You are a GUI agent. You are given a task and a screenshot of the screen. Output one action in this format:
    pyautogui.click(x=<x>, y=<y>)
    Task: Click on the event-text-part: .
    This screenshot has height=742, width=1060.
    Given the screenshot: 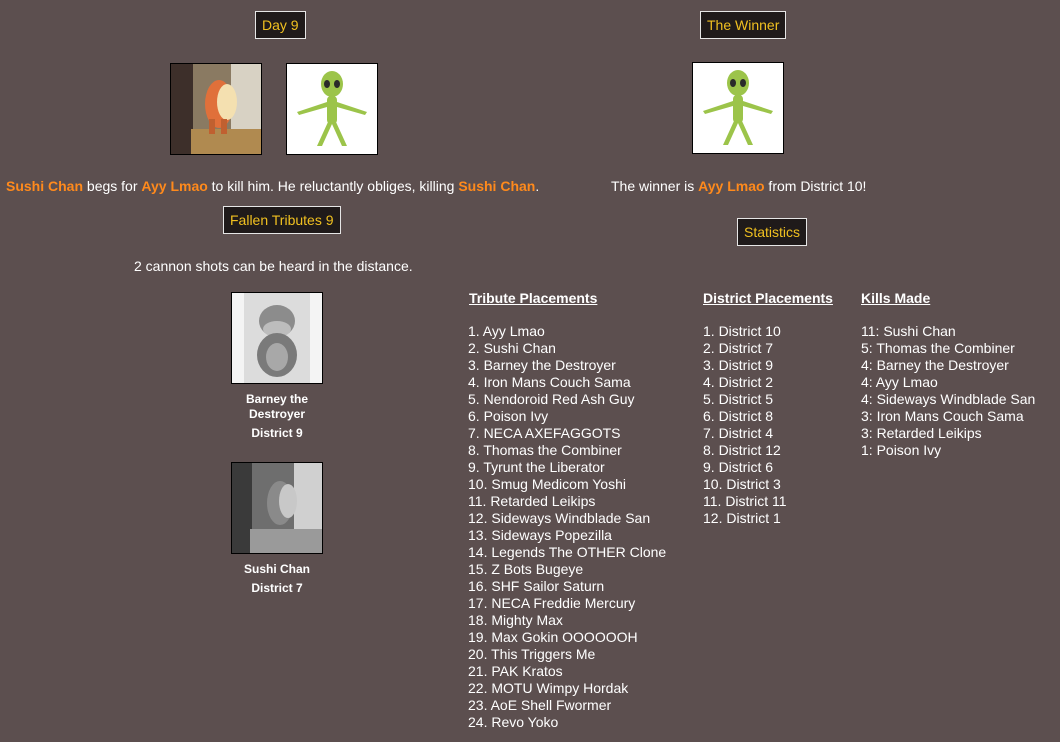 What is the action you would take?
    pyautogui.click(x=537, y=186)
    